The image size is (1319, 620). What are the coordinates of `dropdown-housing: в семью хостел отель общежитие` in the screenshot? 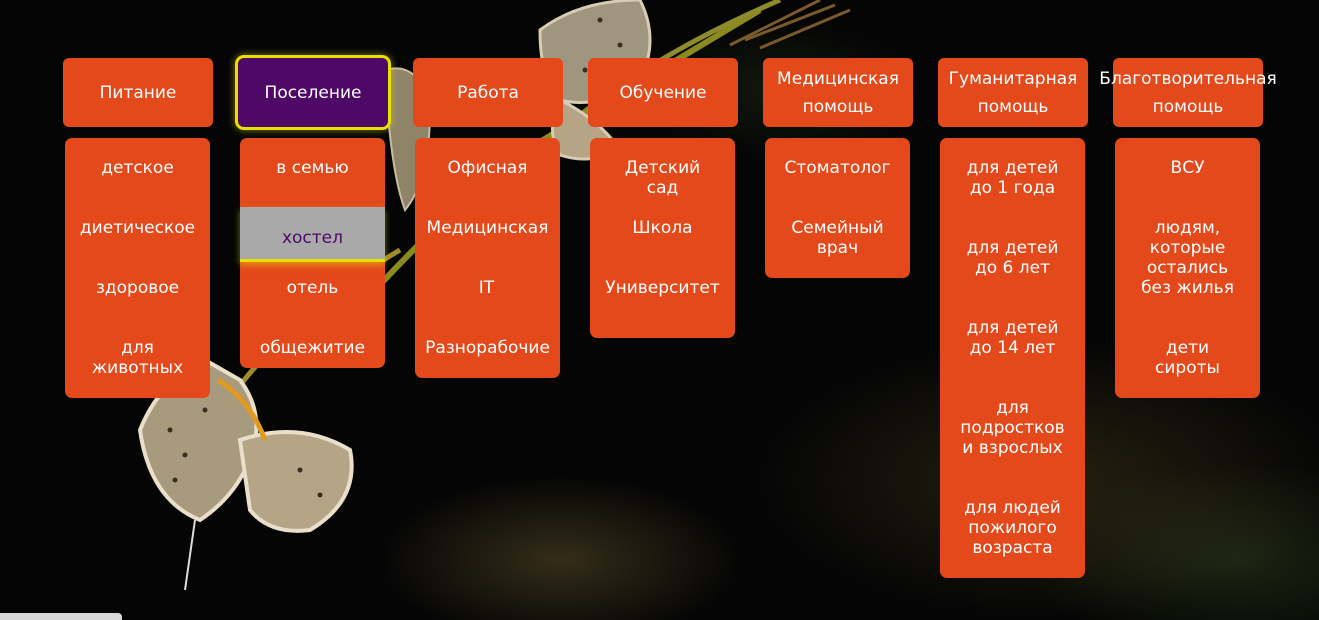 It's located at (312, 253).